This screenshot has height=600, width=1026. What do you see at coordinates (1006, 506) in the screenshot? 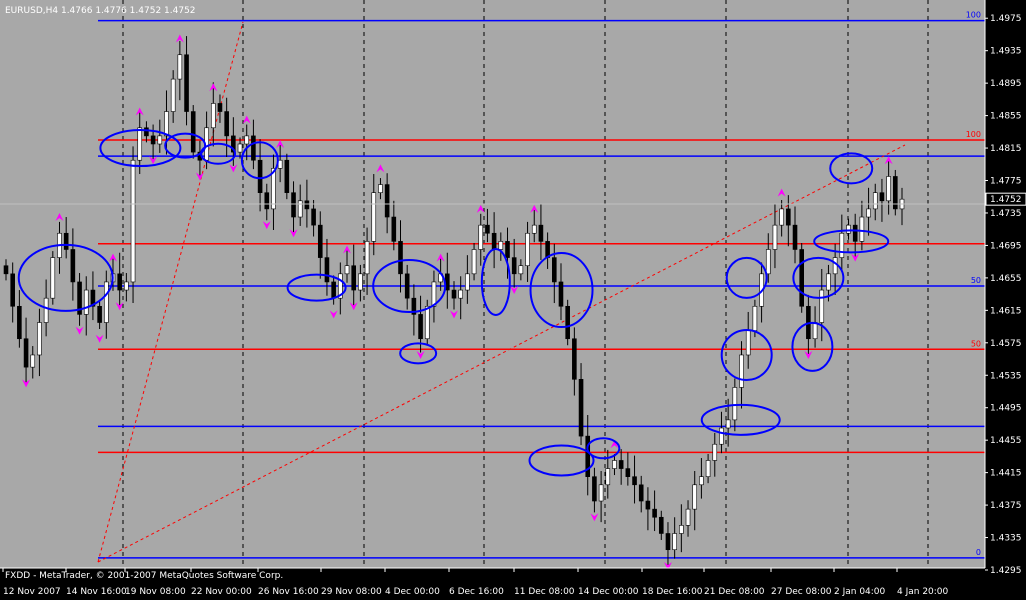
I see `price-tick-label: 1.4375` at bounding box center [1006, 506].